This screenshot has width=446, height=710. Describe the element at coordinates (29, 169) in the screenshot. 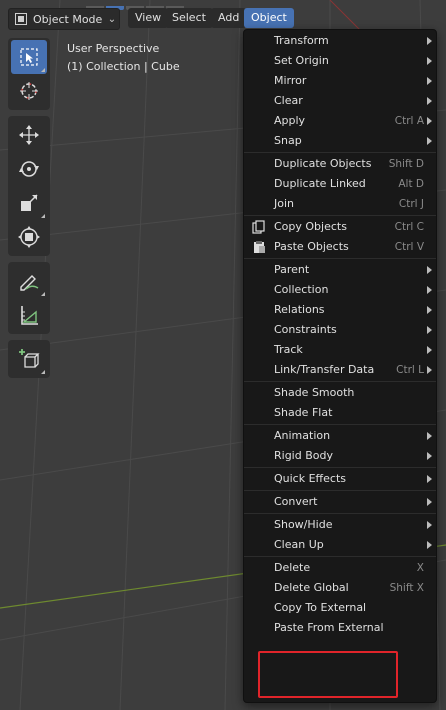

I see `rotate-tool` at that location.